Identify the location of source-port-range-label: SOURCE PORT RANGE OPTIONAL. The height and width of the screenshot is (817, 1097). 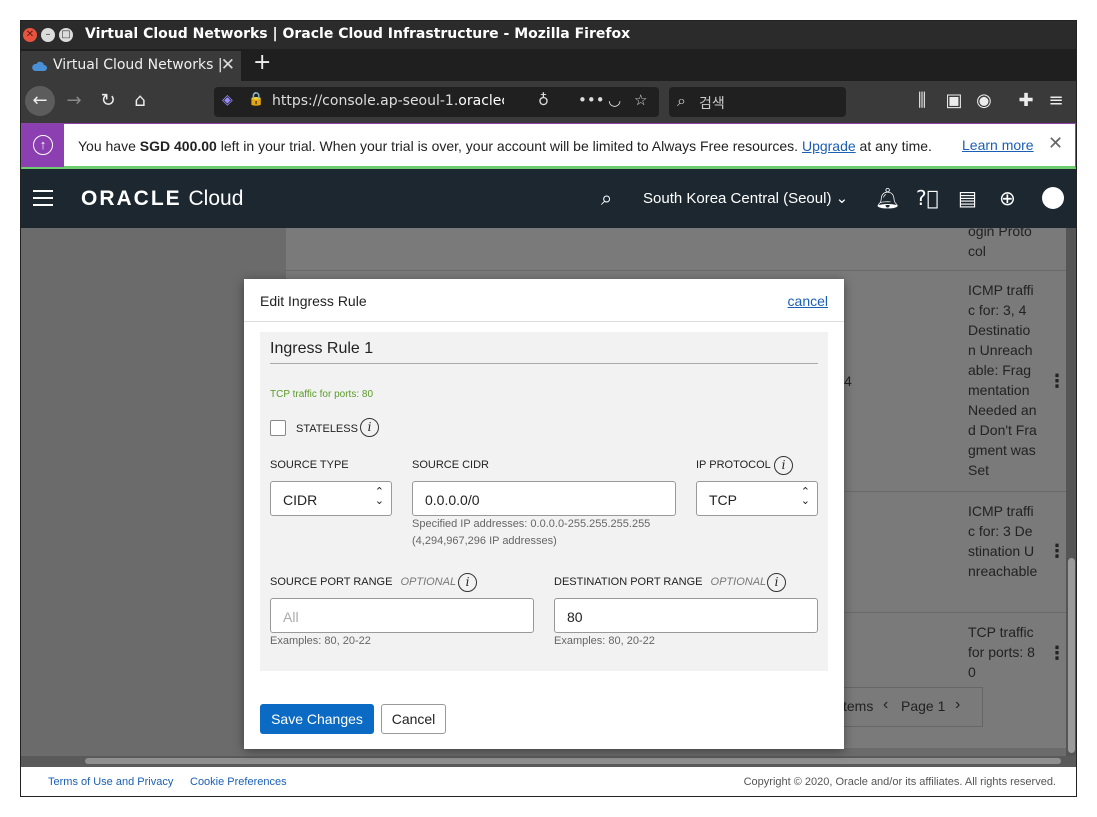
(363, 582).